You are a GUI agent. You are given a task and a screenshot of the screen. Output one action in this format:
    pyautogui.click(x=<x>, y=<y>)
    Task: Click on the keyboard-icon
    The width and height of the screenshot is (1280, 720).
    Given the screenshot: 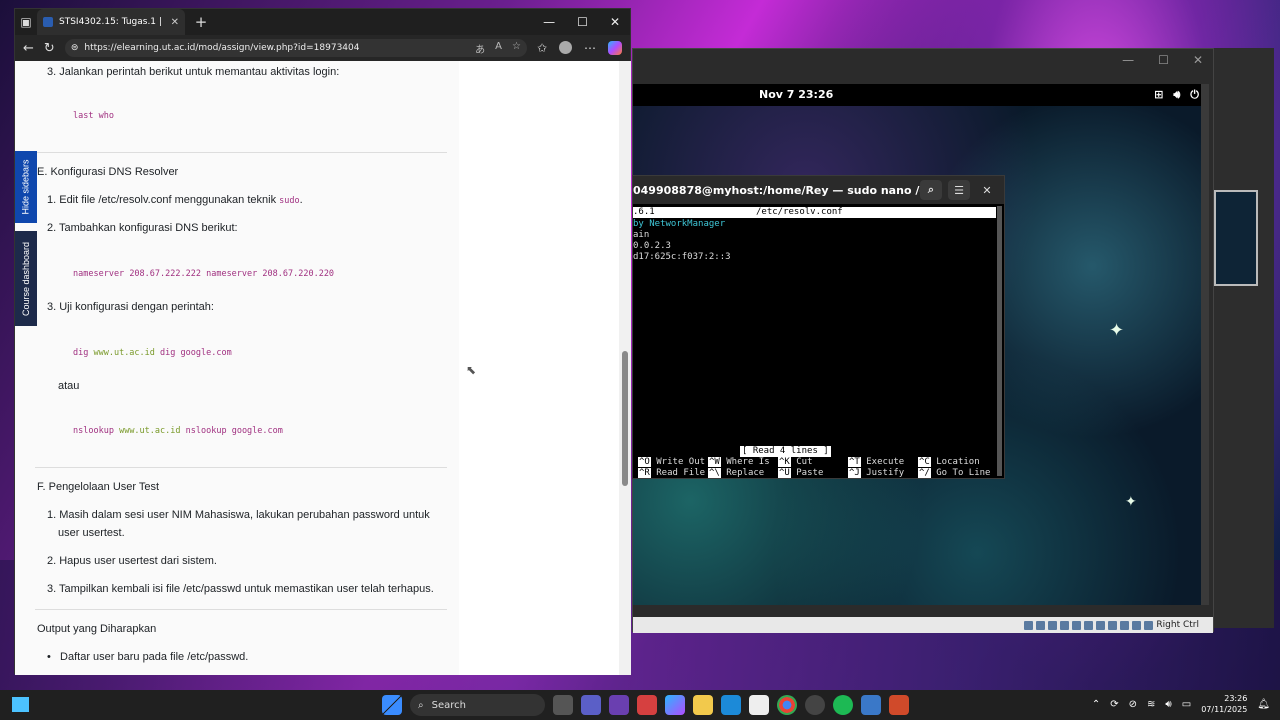 What is the action you would take?
    pyautogui.click(x=1149, y=625)
    